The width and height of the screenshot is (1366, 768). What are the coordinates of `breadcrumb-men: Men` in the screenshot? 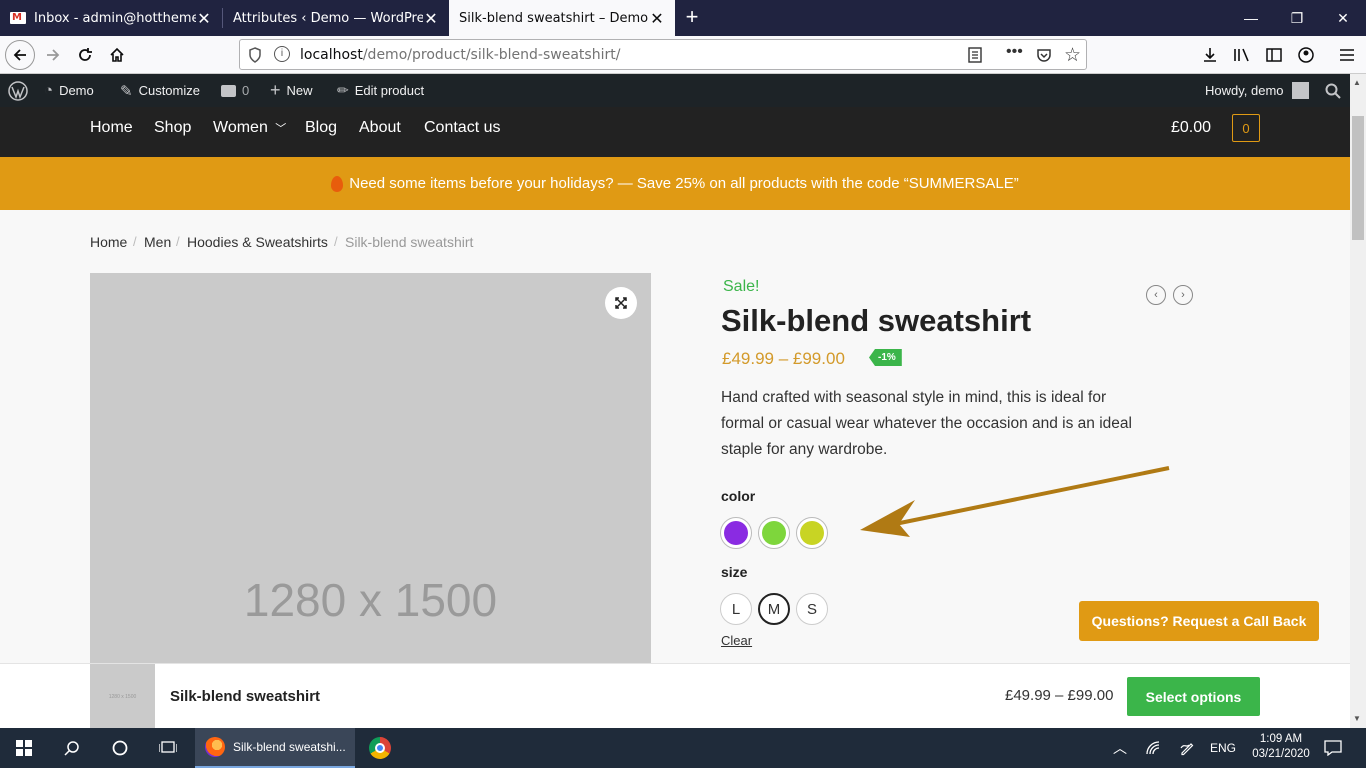 It's located at (157, 242).